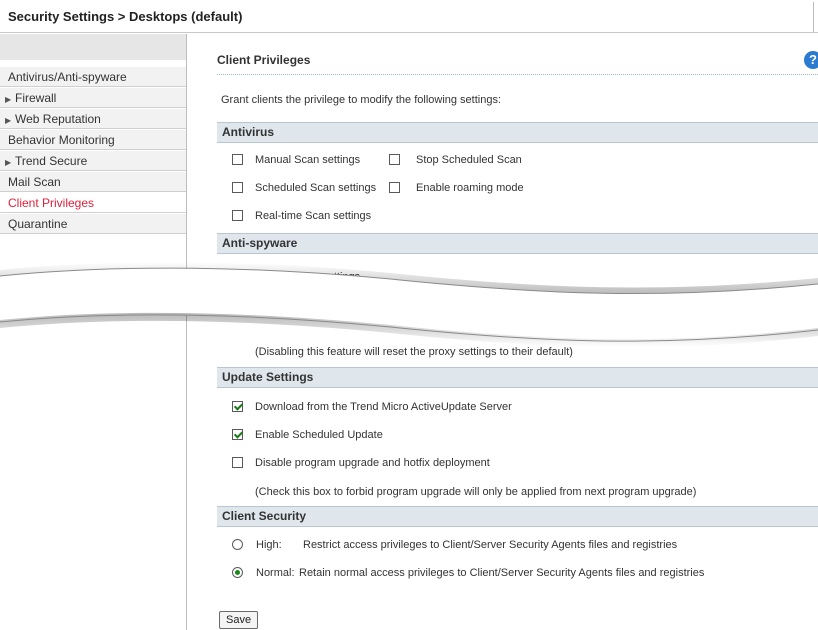 This screenshot has width=818, height=630. What do you see at coordinates (93, 47) in the screenshot?
I see `sidebar-top-band` at bounding box center [93, 47].